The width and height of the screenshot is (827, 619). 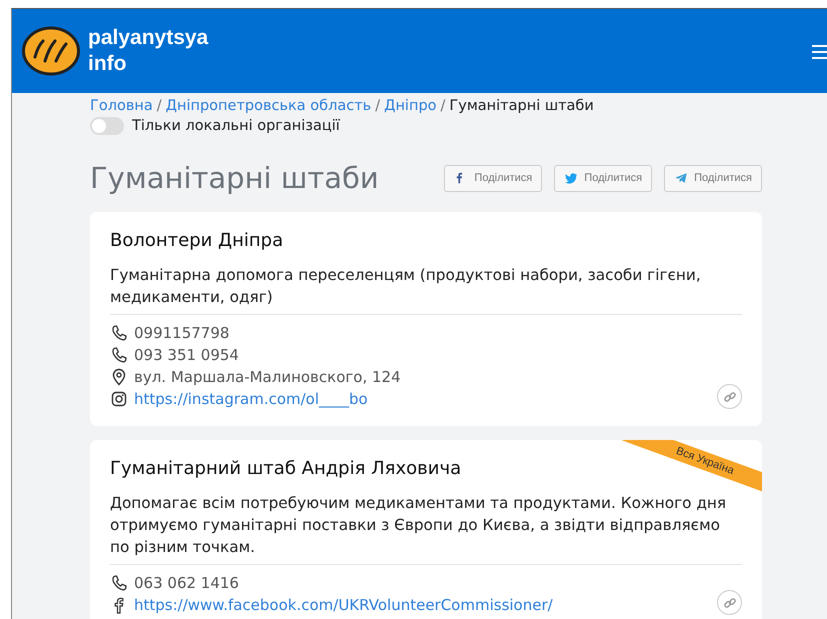 I want to click on site-name: palyanytsya, so click(x=148, y=38).